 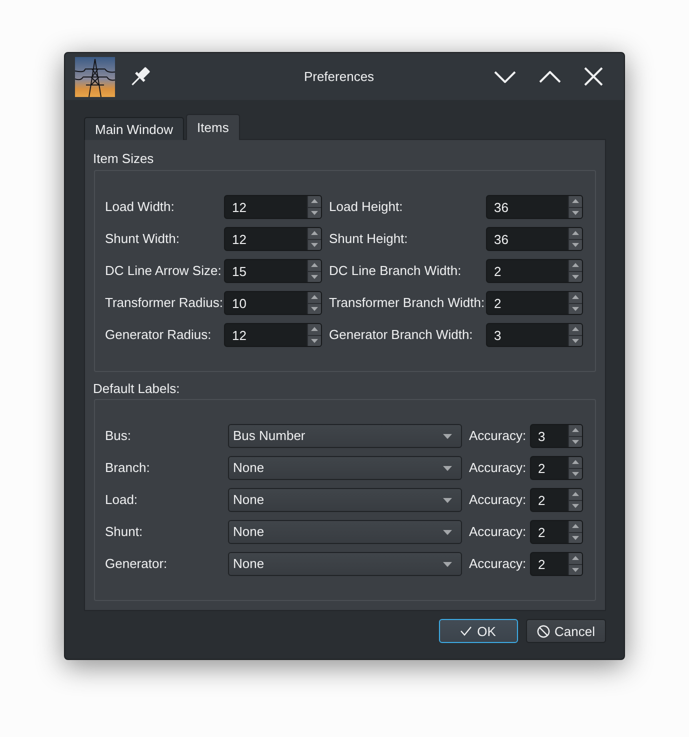 I want to click on chevron-up-icon, so click(x=550, y=76).